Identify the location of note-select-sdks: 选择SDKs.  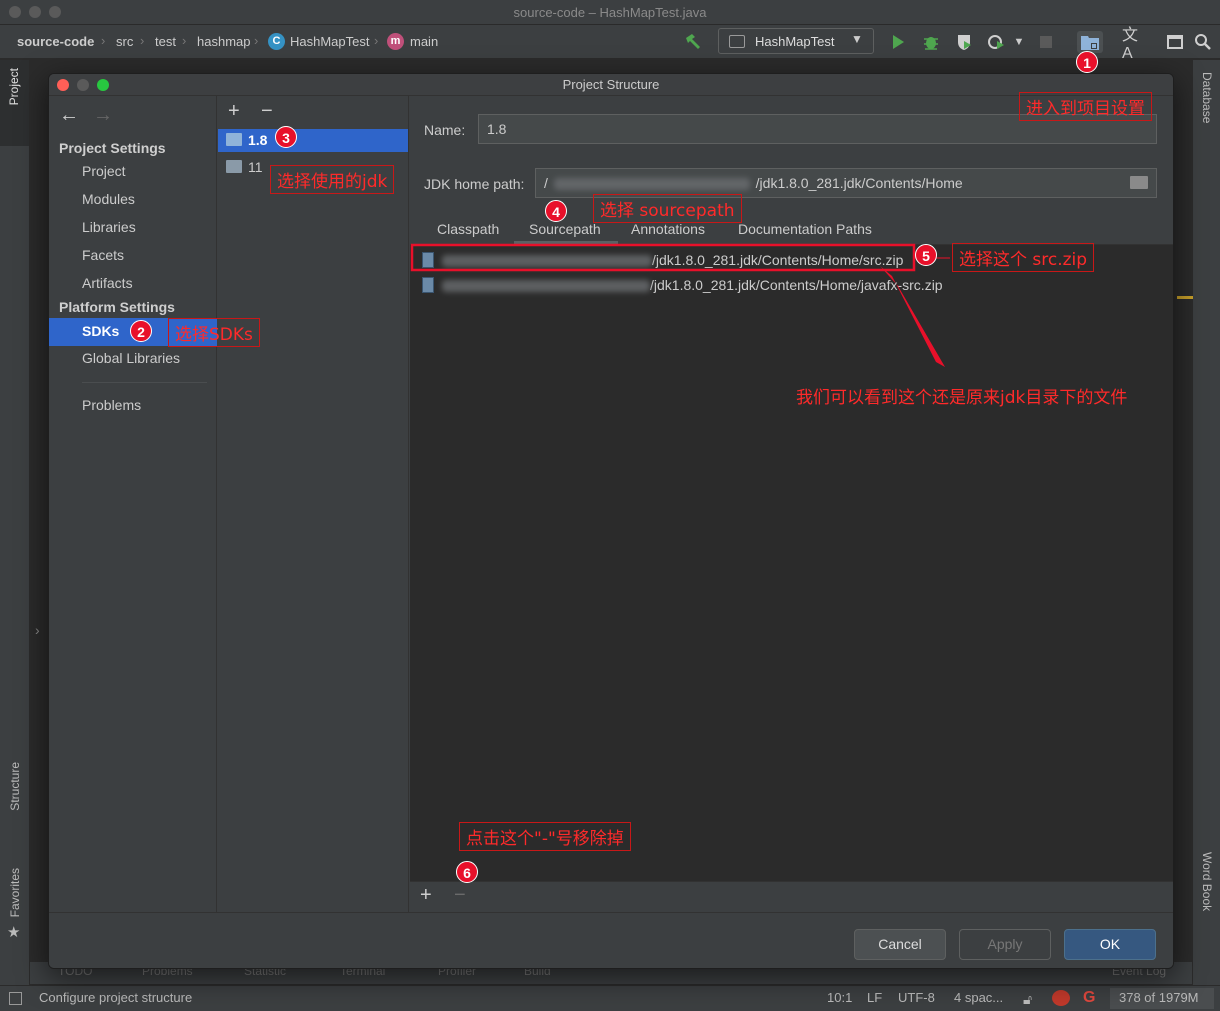
(214, 332).